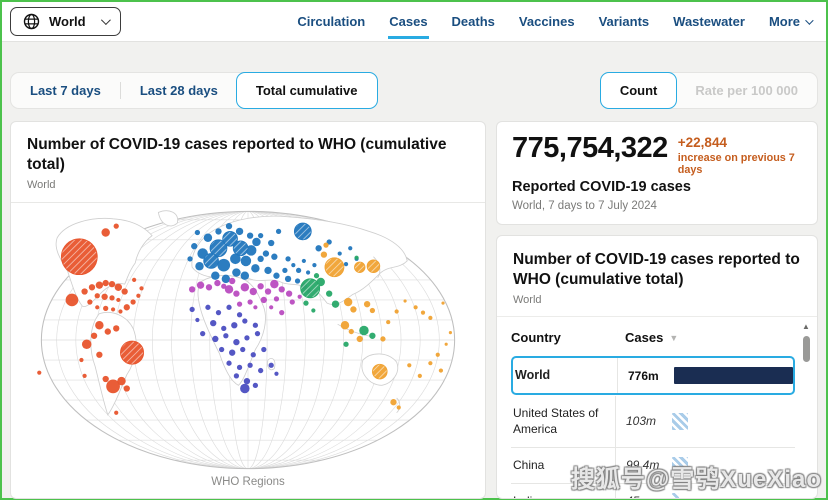  What do you see at coordinates (601, 187) in the screenshot?
I see `stat-label: Reported COVID-19 cases` at bounding box center [601, 187].